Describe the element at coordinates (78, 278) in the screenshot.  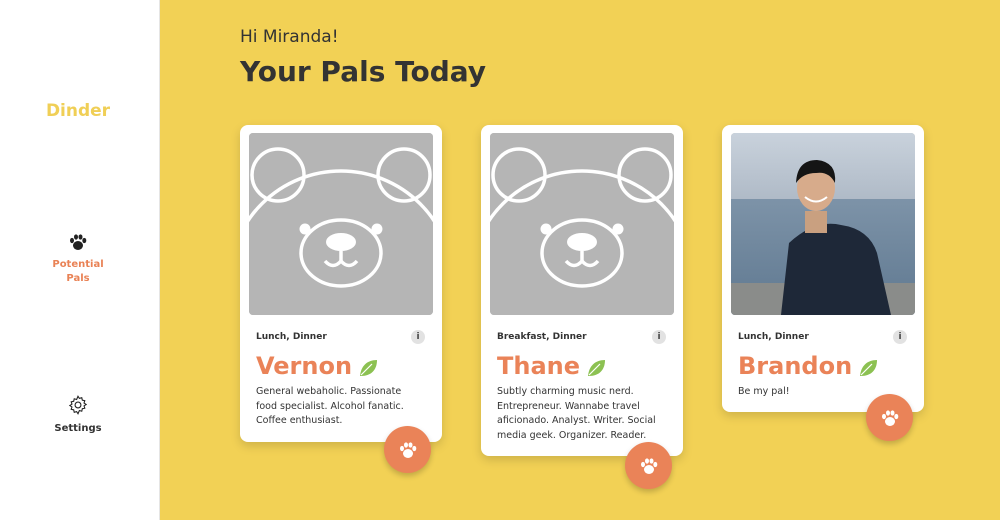
I see `sidebar-item-label: Pals` at that location.